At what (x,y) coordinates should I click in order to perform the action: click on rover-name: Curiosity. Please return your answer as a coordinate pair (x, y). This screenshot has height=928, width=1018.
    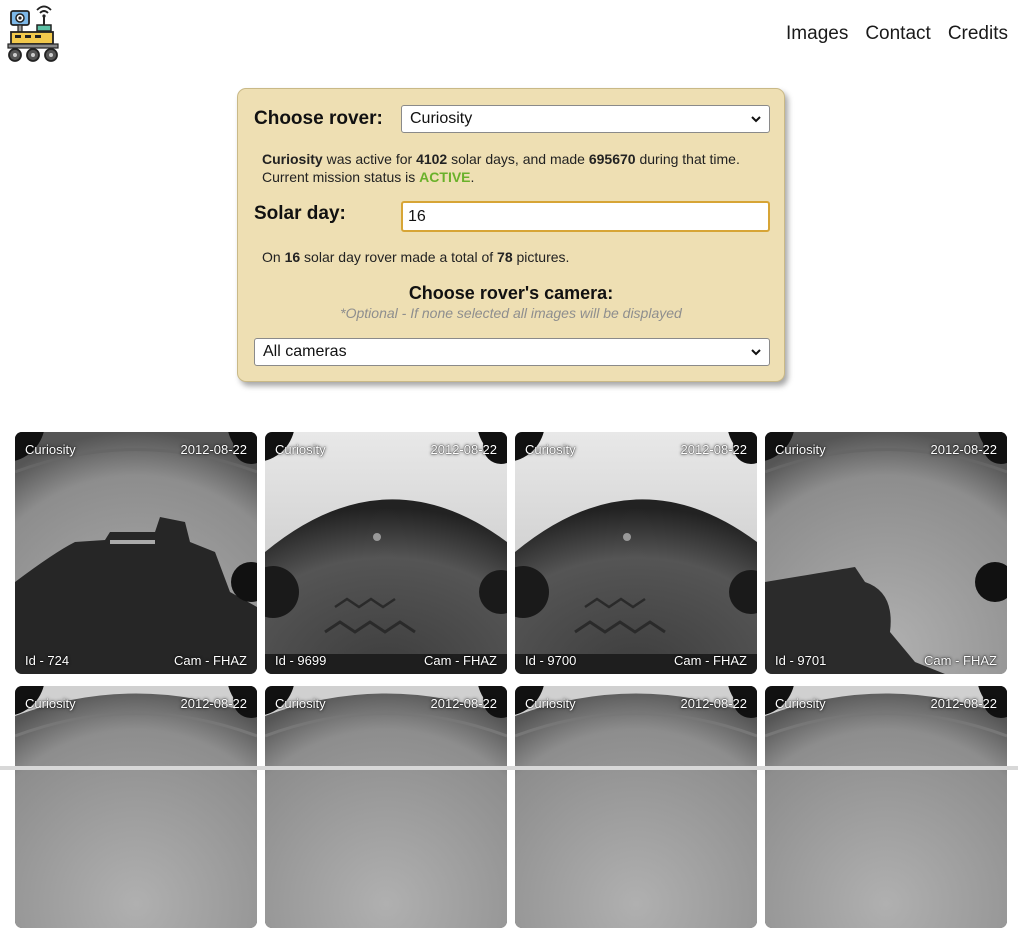
    Looking at the image, I should click on (292, 159).